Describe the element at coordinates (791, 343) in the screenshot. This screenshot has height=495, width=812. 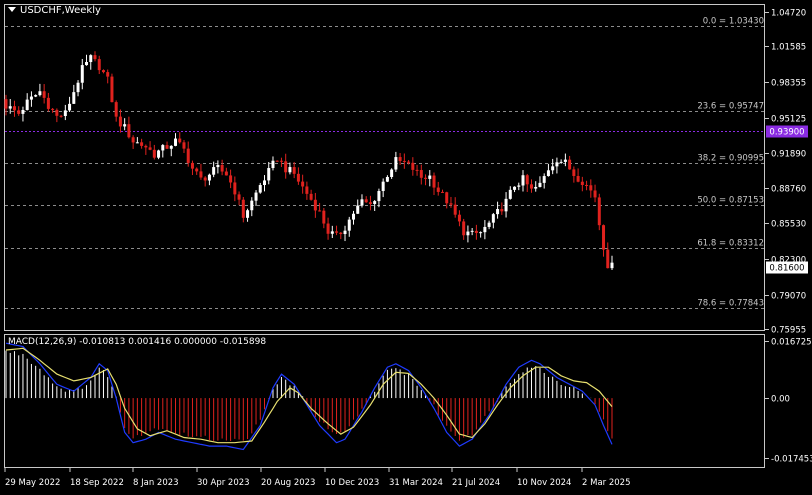
I see `macd-tick-label: 0.016725` at that location.